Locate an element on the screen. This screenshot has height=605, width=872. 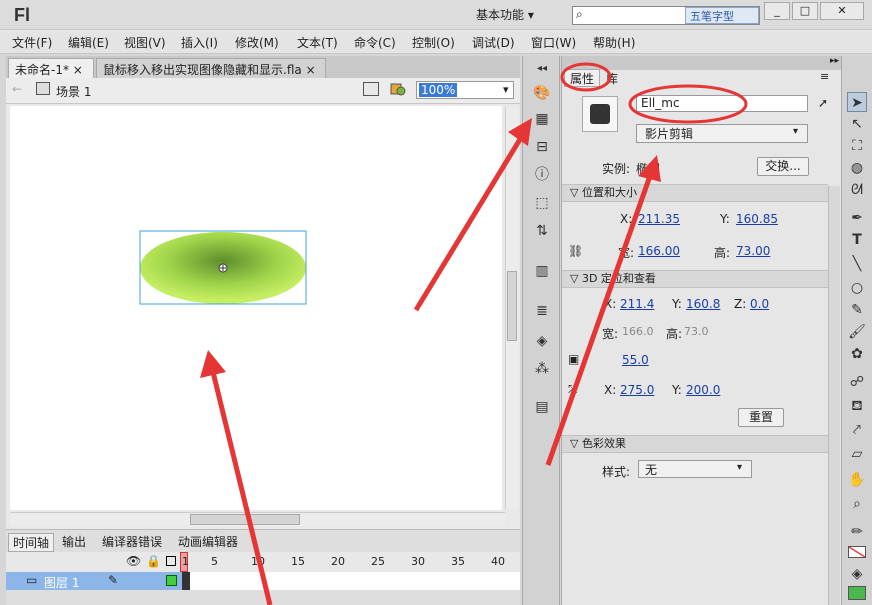
layer-row: ▭ 图层 1 ✎ is located at coordinates (263, 581).